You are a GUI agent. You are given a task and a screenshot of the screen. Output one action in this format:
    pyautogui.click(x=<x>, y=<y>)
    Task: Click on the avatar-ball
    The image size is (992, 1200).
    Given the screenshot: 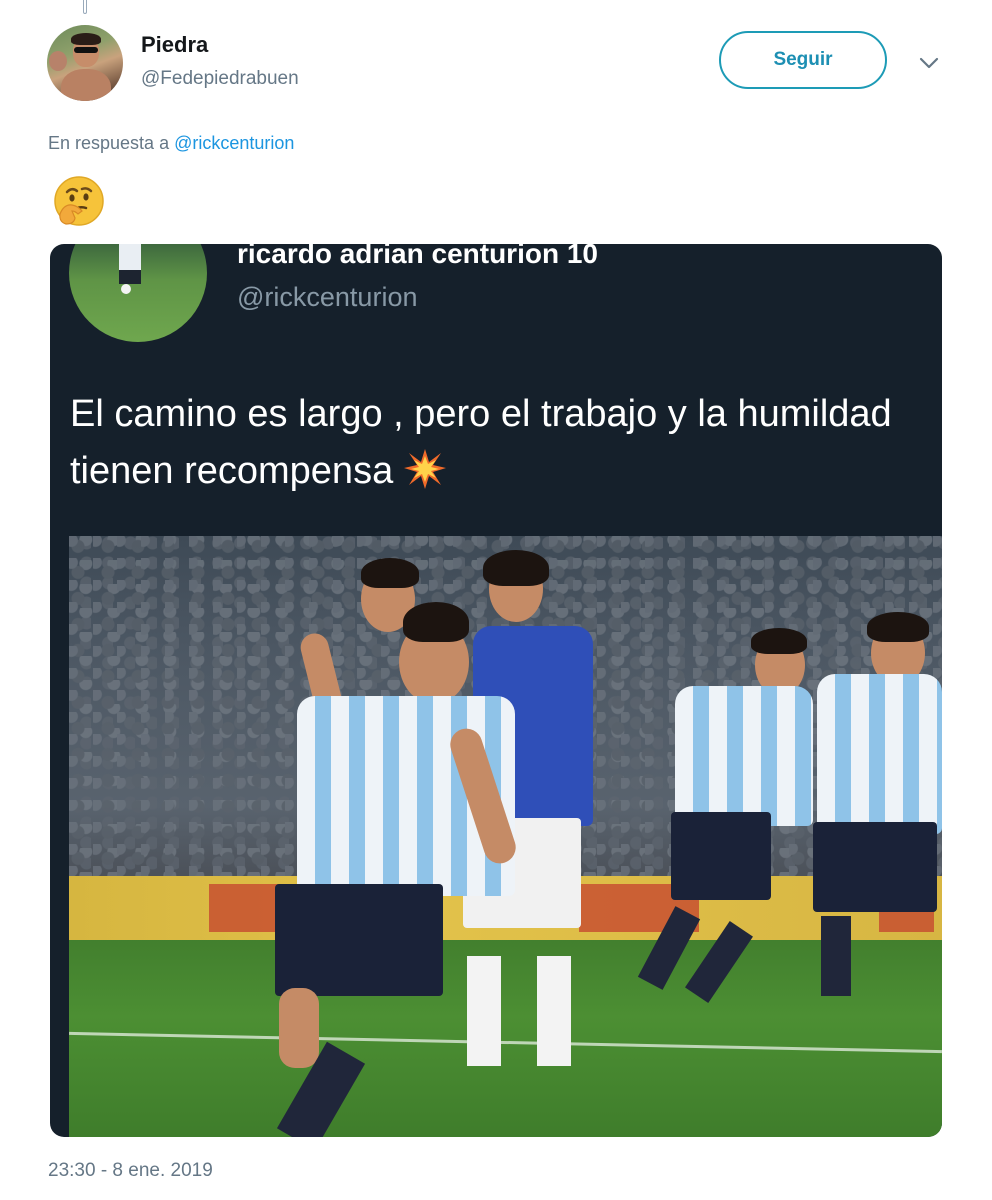 What is the action you would take?
    pyautogui.click(x=126, y=289)
    